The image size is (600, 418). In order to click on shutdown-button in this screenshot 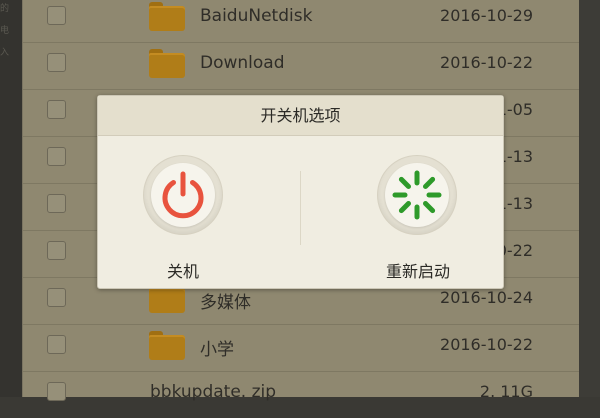, I will do `click(183, 195)`.